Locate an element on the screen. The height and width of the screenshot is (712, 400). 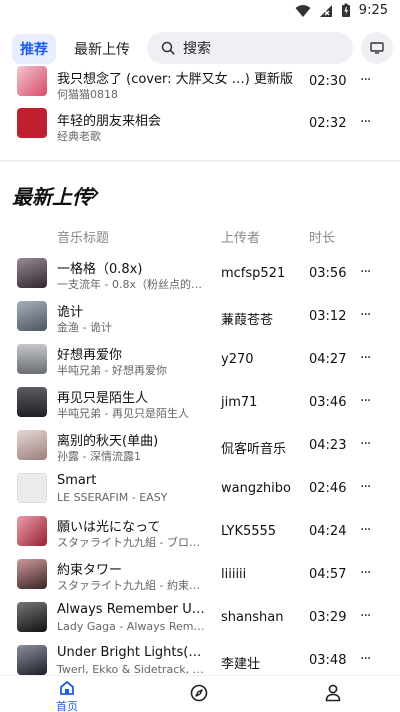
list-item: 离别的秋天(单曲) 孙露 - 深情流露1 侃客听音乐 04:23 ··· is located at coordinates (200, 445).